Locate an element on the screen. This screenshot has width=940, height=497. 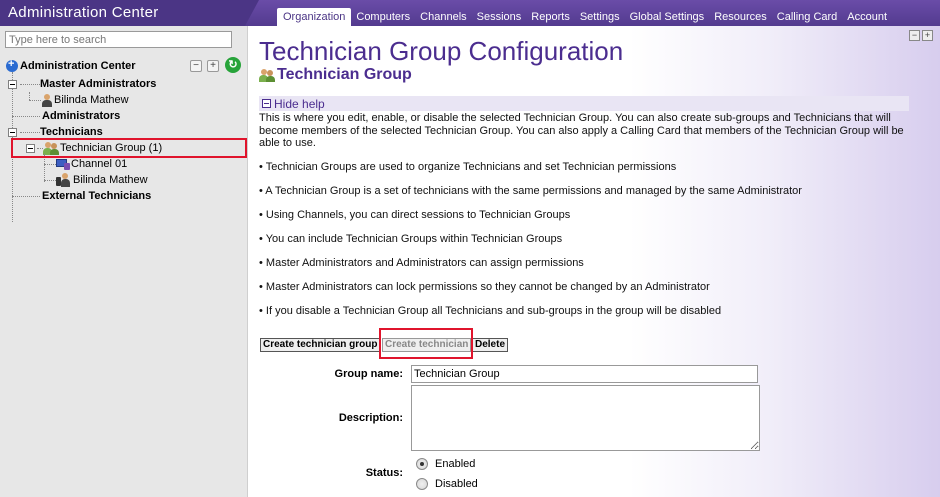
tab-reports: Reports is located at coordinates (550, 17).